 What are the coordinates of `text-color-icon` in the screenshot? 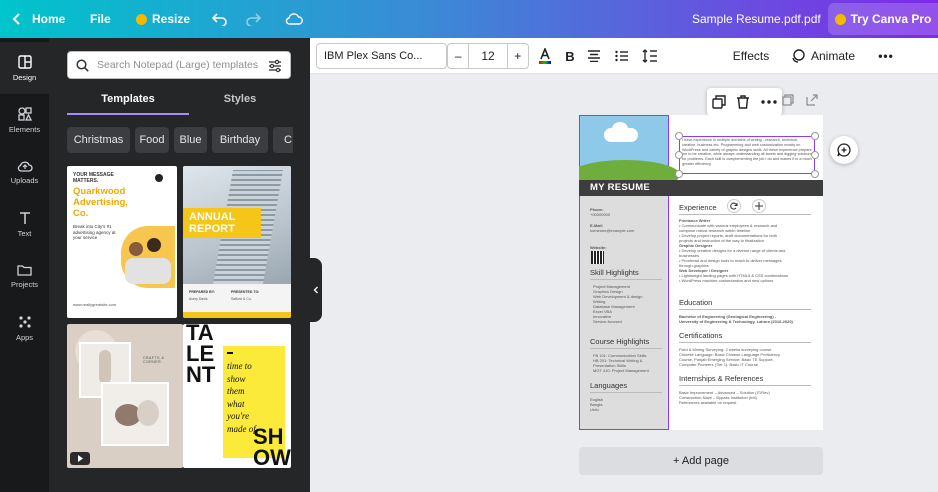 It's located at (545, 56).